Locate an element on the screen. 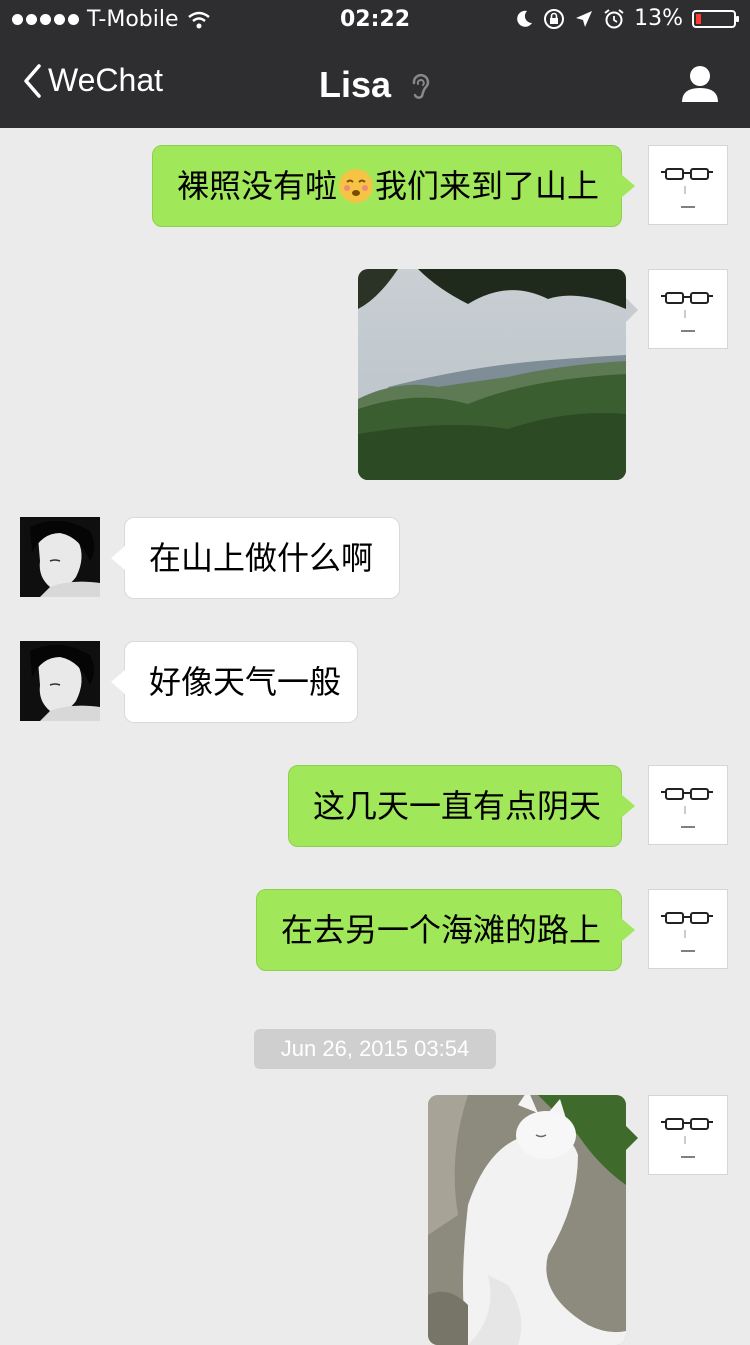  contact-name: Lisa is located at coordinates (355, 84).